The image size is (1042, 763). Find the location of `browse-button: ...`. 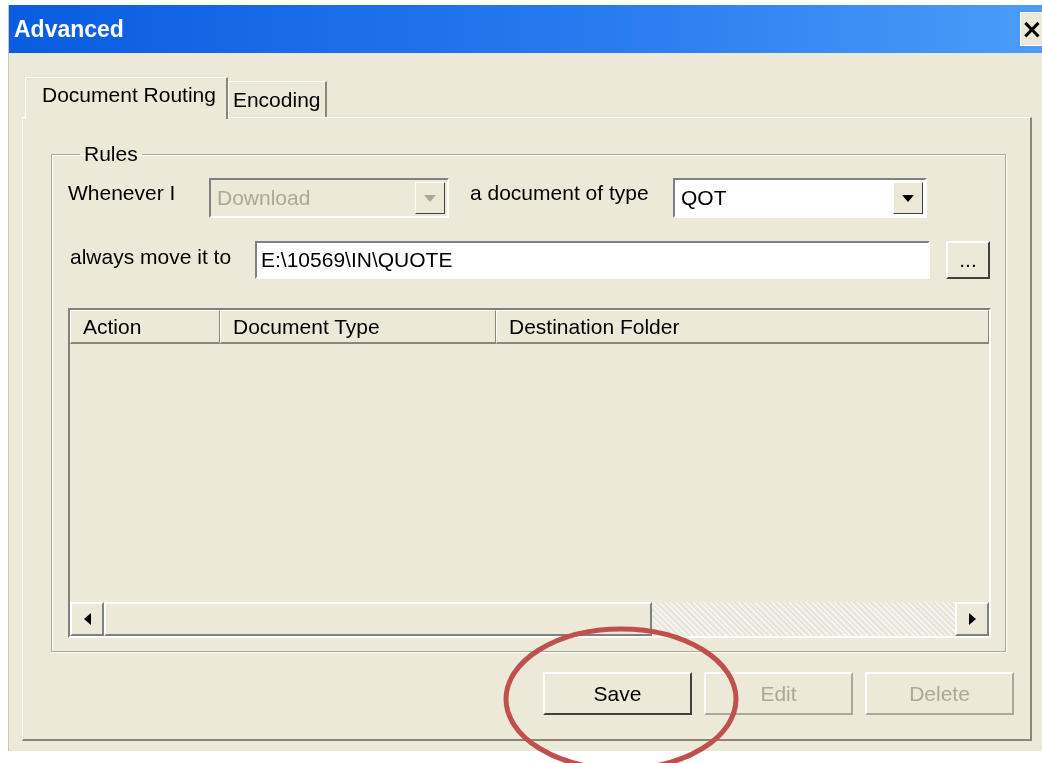

browse-button: ... is located at coordinates (968, 260).